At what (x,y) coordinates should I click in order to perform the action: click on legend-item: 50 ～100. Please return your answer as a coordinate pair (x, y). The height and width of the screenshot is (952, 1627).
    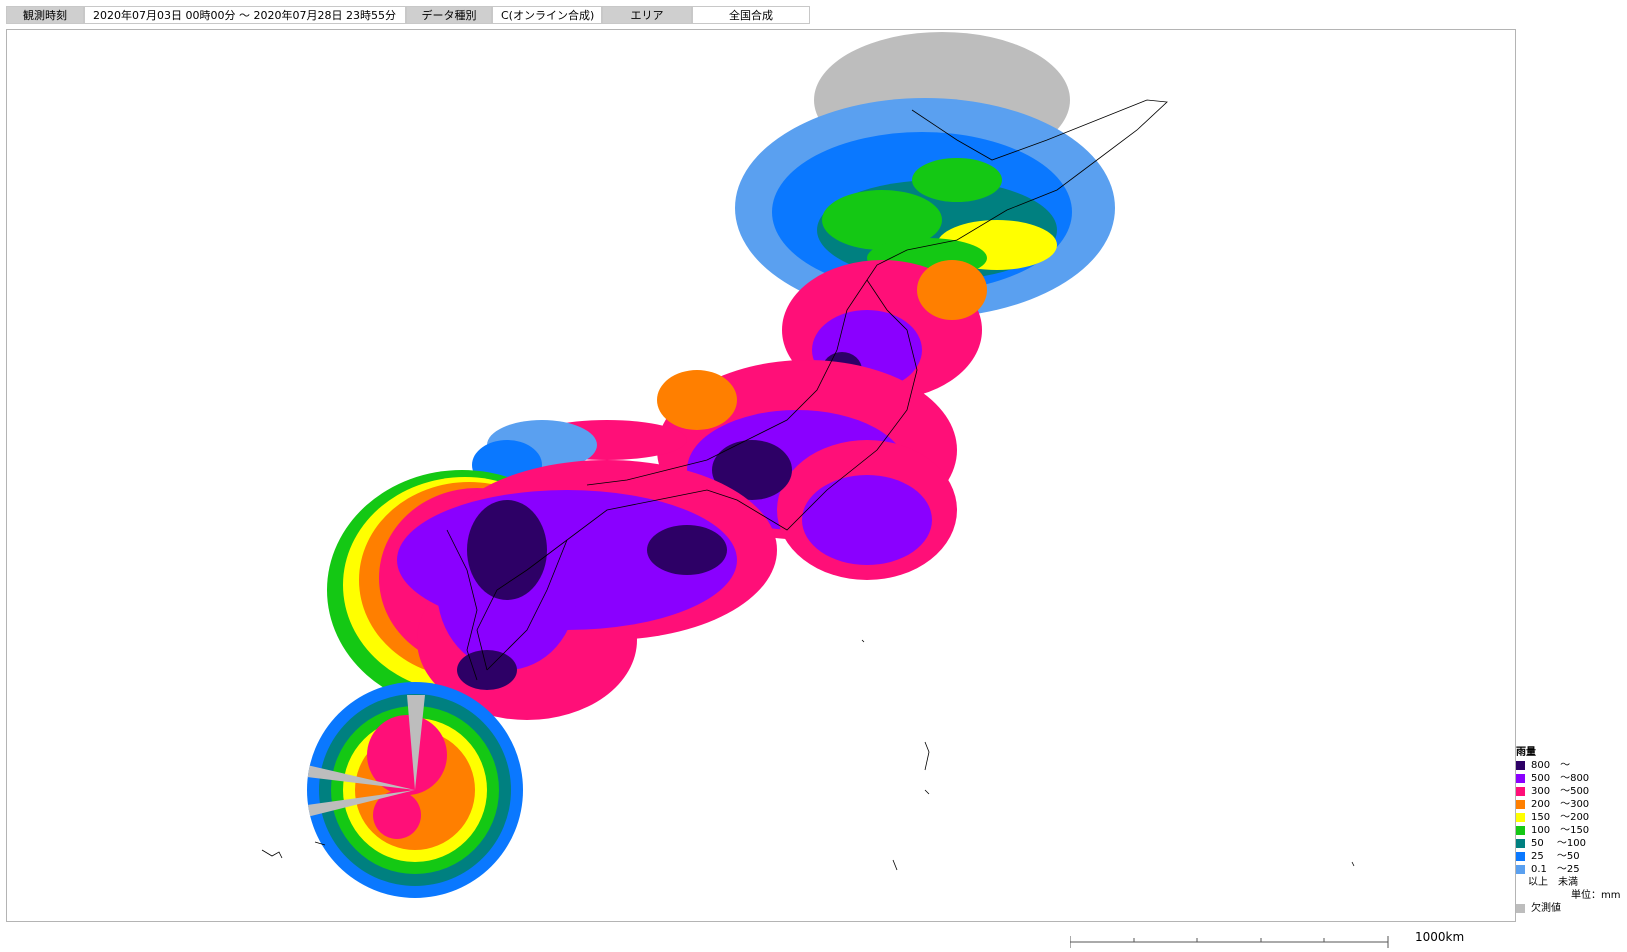
    Looking at the image, I should click on (1569, 843).